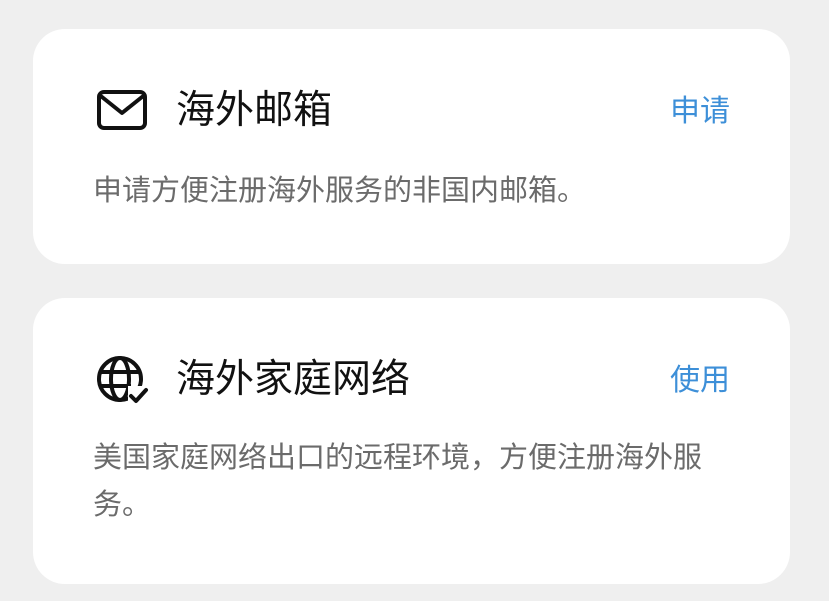 This screenshot has height=601, width=829. What do you see at coordinates (254, 110) in the screenshot?
I see `card-title: 海外邮箱` at bounding box center [254, 110].